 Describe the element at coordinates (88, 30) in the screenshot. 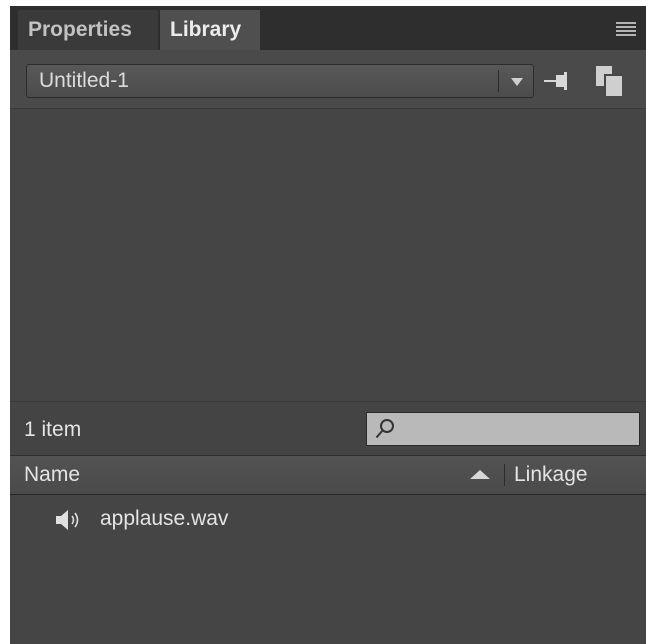

I see `tab-properties: Properties` at that location.